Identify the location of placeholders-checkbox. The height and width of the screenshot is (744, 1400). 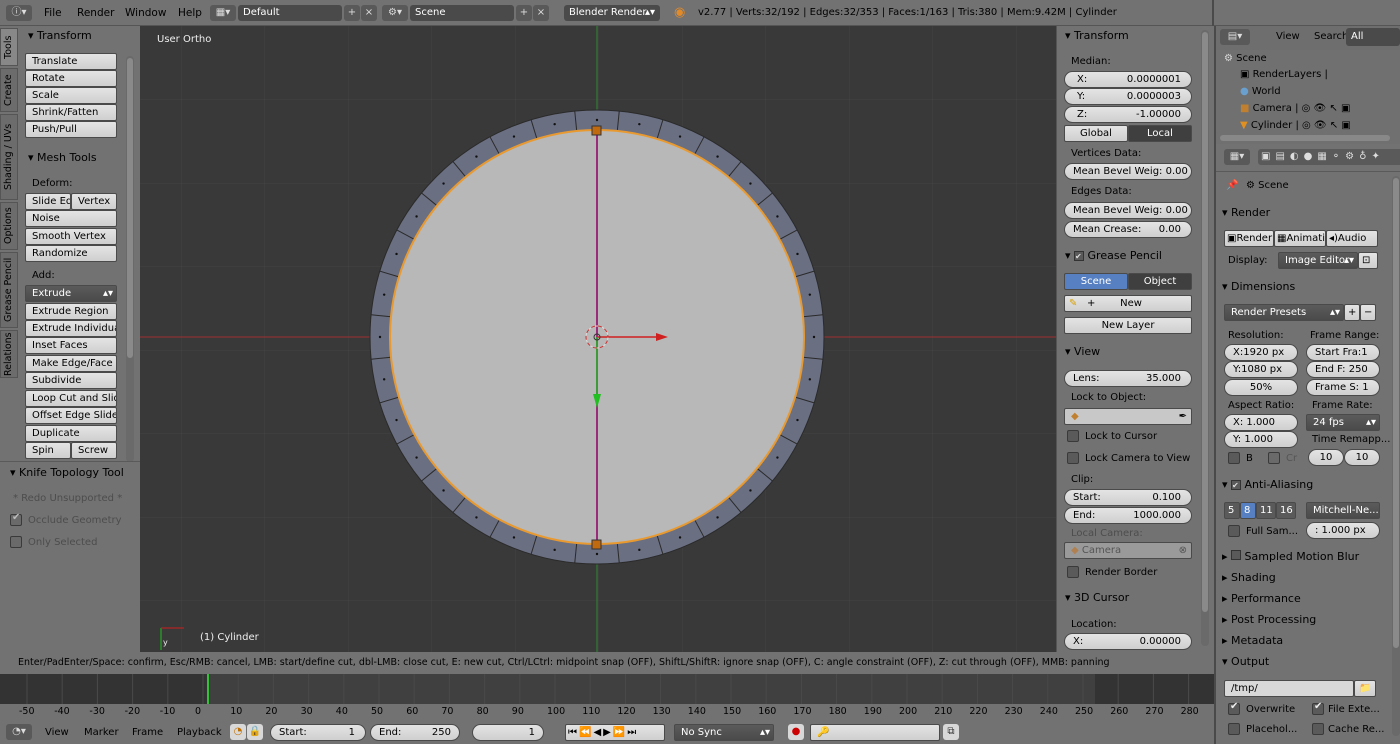
(1234, 729).